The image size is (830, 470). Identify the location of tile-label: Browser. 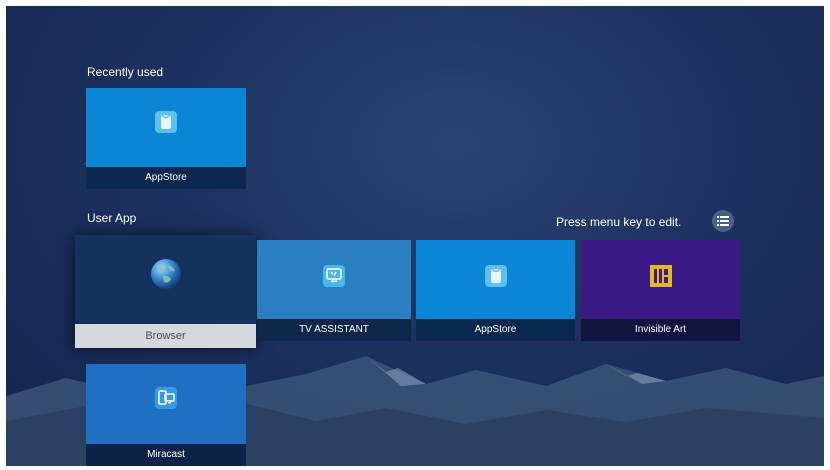
(165, 336).